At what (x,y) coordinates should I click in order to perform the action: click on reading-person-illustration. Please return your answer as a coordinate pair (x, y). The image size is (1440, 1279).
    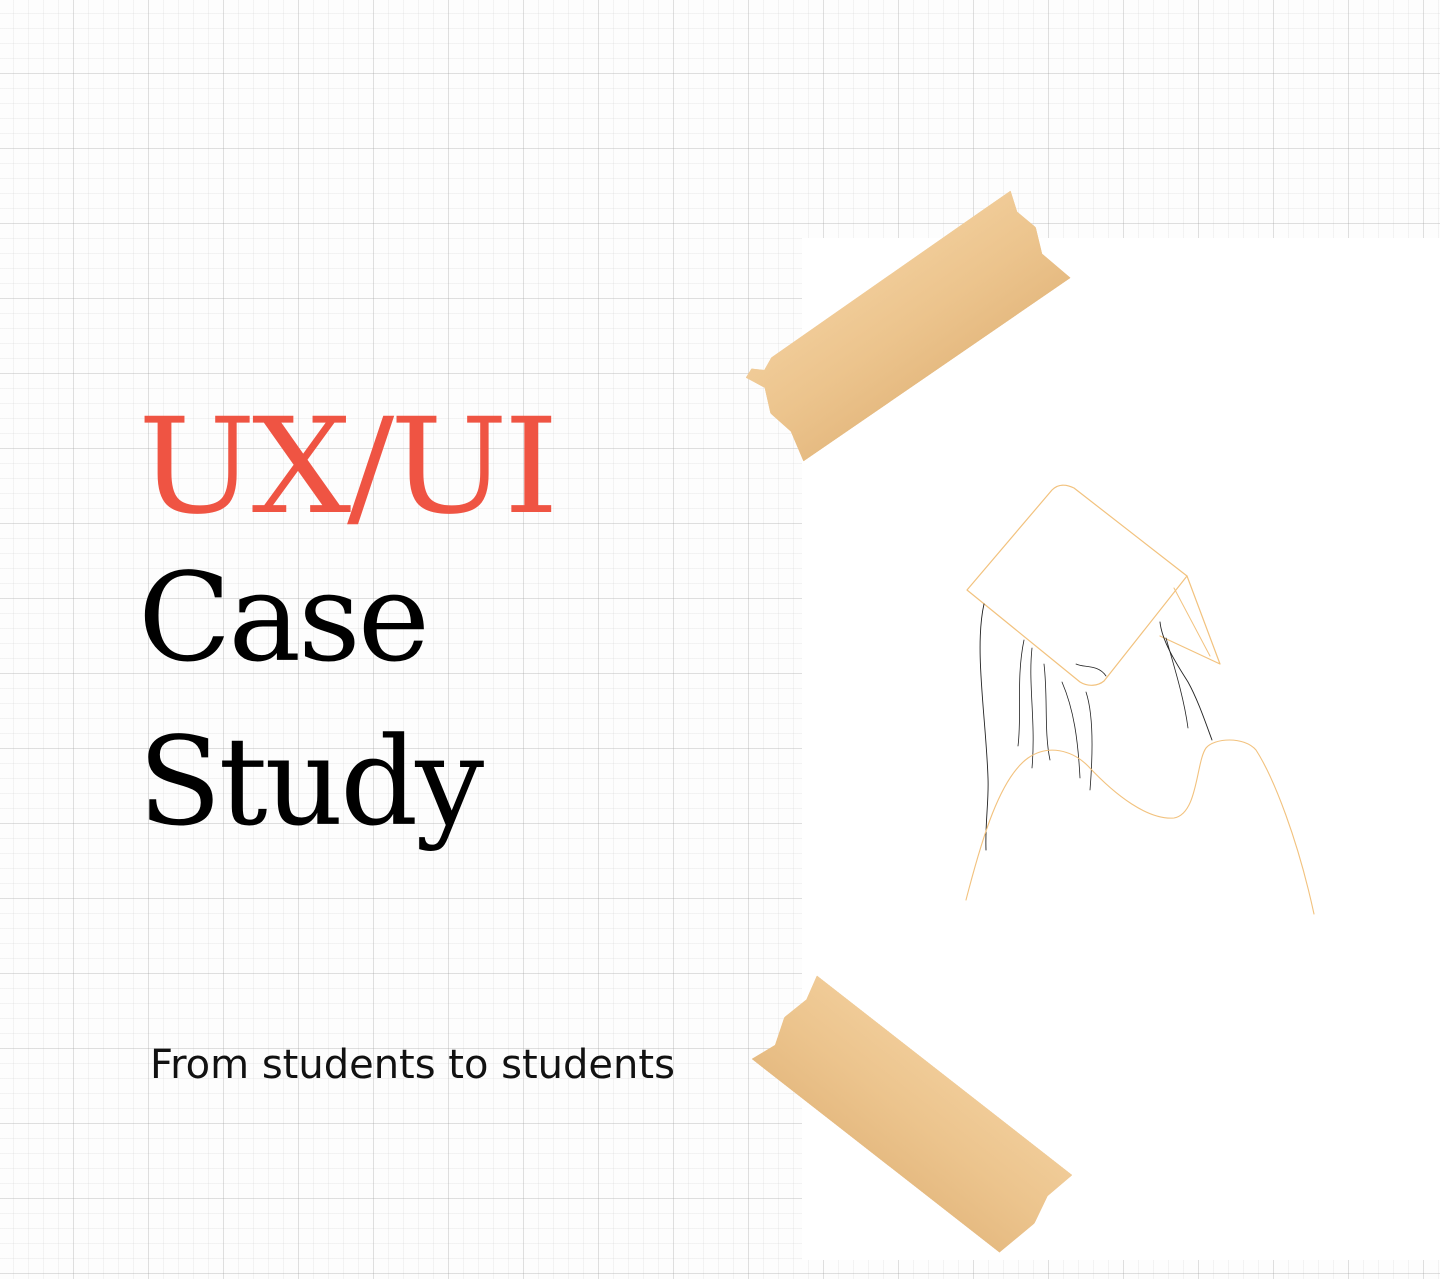
    Looking at the image, I should click on (1140, 699).